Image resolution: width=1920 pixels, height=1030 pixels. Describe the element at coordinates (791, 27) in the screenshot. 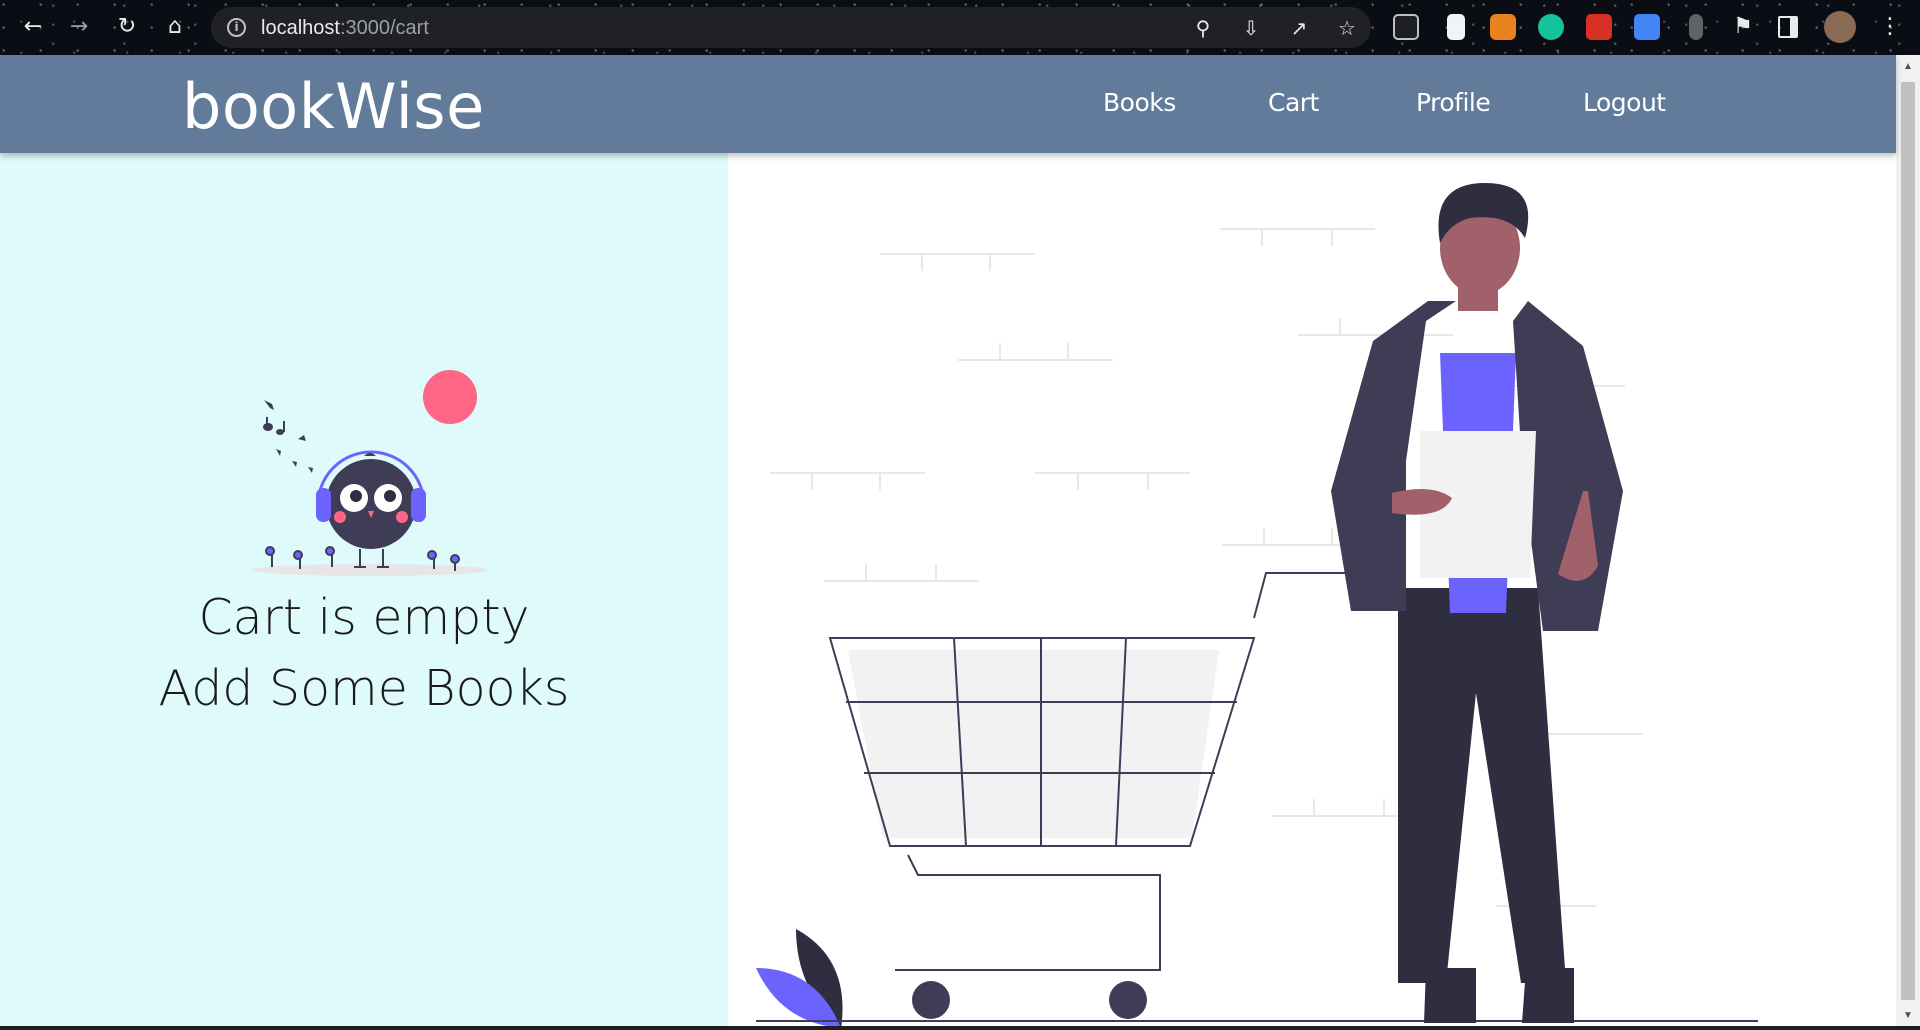

I see `address-bar: i localhost:3000/cart ⚲ ⇩ ↗ ☆` at that location.